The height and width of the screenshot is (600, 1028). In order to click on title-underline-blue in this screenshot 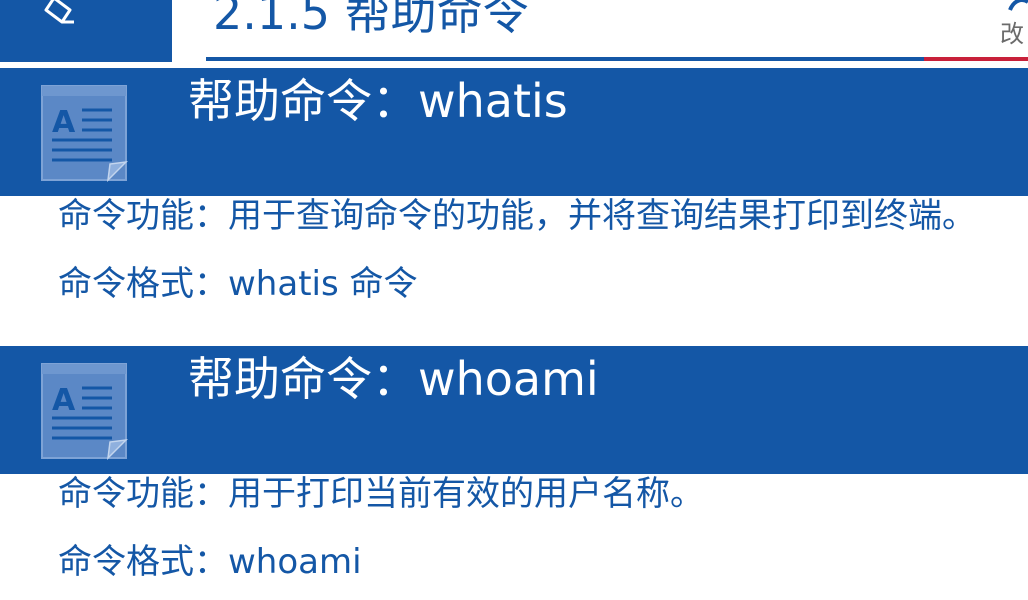, I will do `click(565, 59)`.